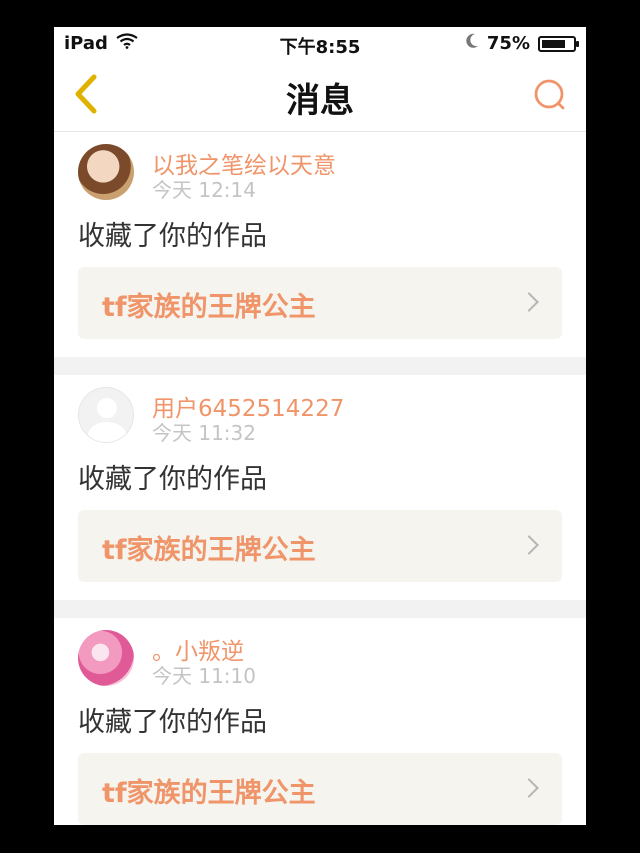  I want to click on message-header: 以我之笔绘以天意 今天 12:14, so click(320, 173).